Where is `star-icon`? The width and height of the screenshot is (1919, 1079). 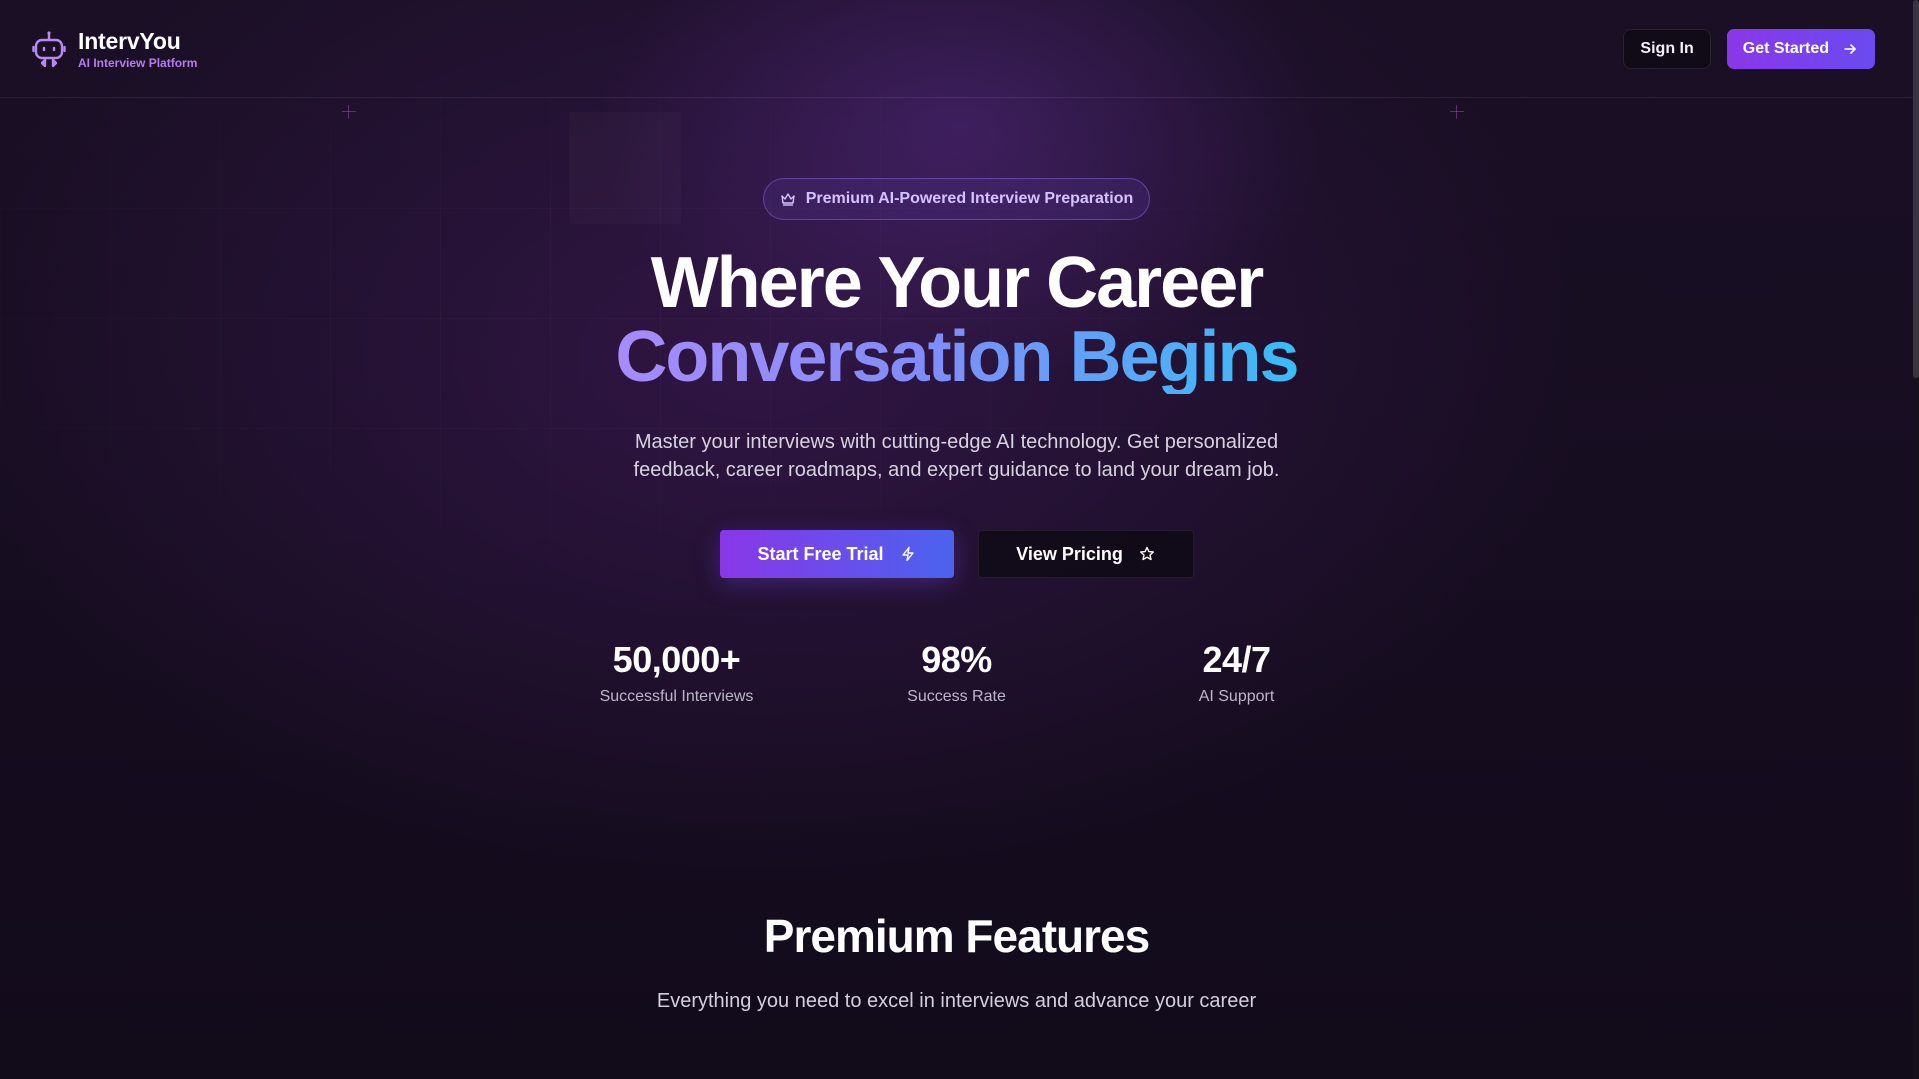
star-icon is located at coordinates (1146, 553).